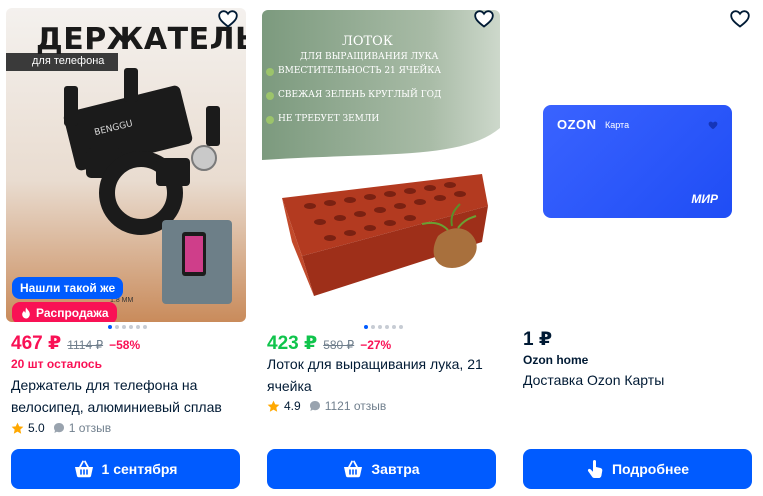 The height and width of the screenshot is (496, 763). What do you see at coordinates (637, 161) in the screenshot?
I see `ozon-card-image: OZON Карта МИР` at bounding box center [637, 161].